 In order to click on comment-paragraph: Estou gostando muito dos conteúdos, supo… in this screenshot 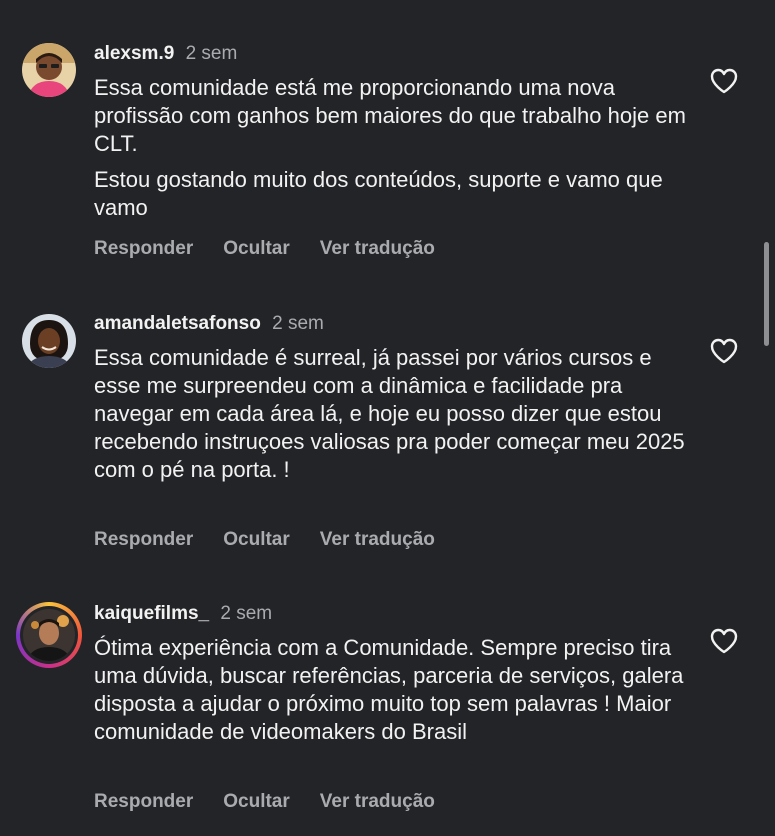, I will do `click(378, 193)`.